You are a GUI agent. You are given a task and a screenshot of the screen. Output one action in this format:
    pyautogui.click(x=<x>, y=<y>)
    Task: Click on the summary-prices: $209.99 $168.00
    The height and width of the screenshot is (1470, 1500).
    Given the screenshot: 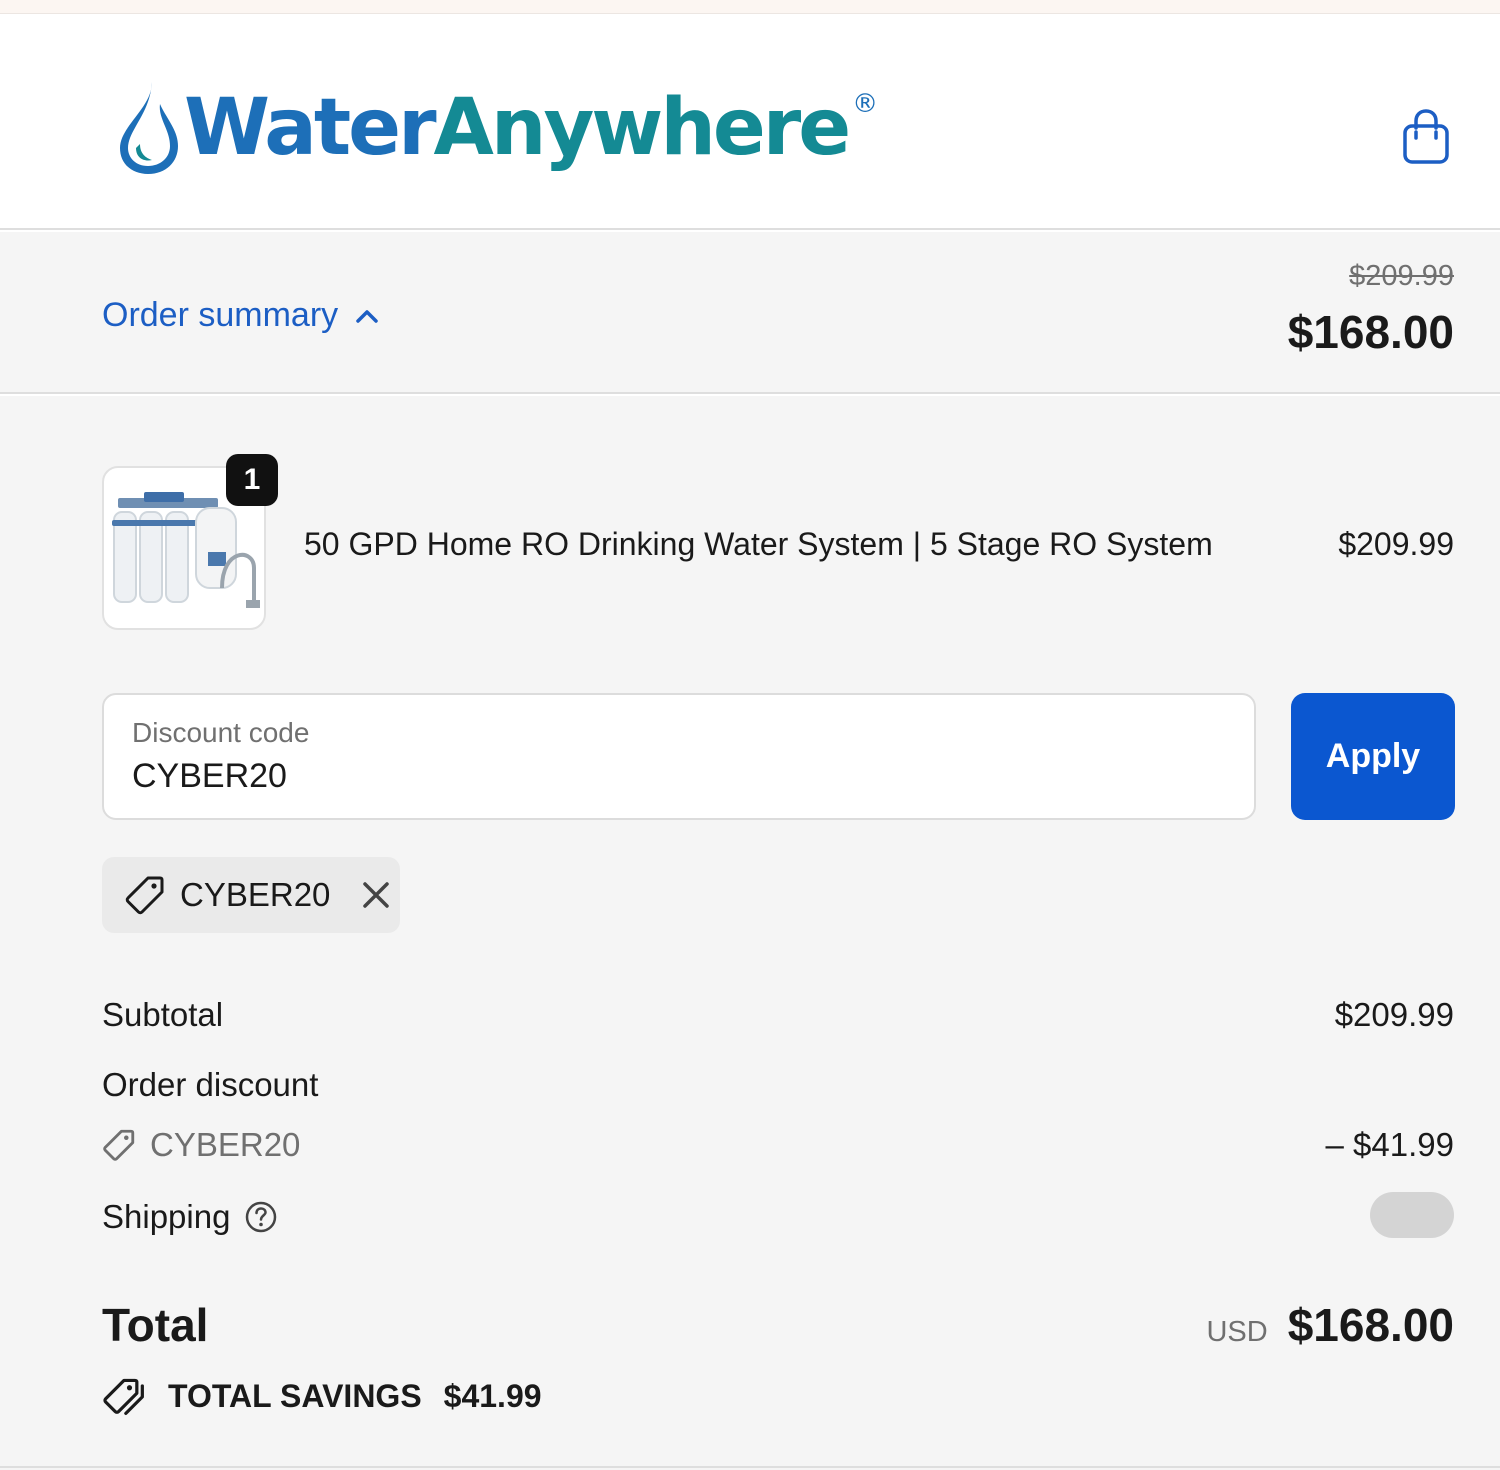 What is the action you would take?
    pyautogui.click(x=1371, y=309)
    